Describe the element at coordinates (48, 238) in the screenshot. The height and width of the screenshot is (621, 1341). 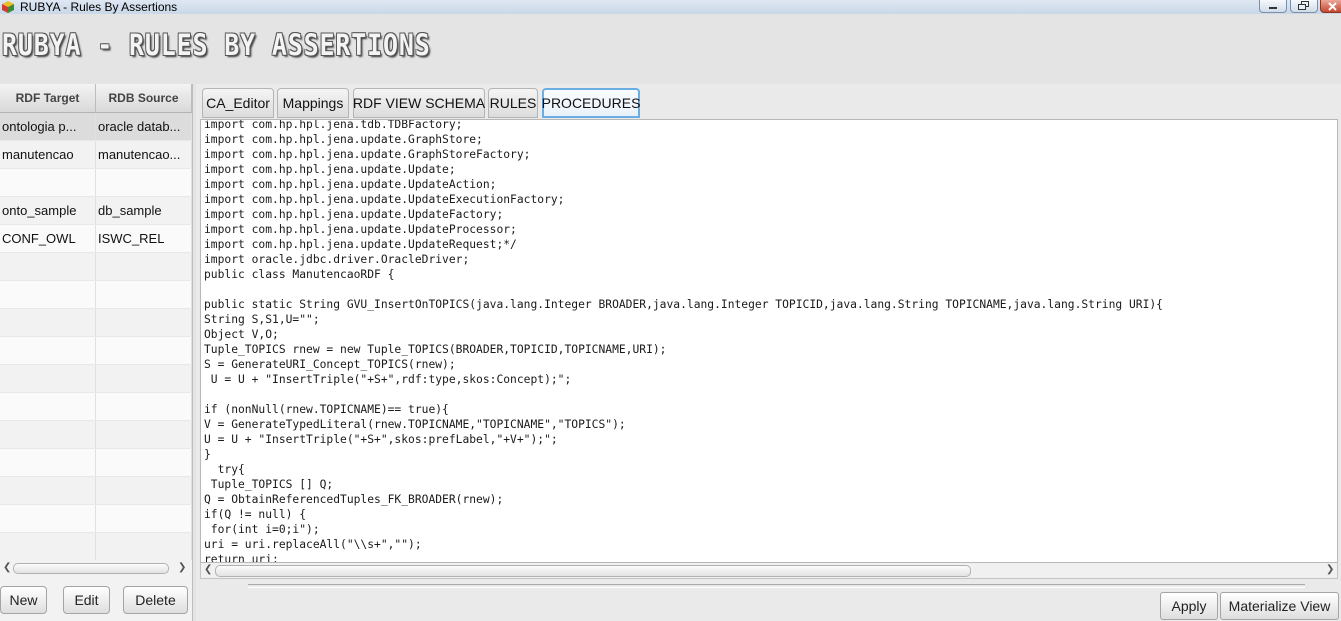
I see `rdf-target-cell: CONF_OWL` at that location.